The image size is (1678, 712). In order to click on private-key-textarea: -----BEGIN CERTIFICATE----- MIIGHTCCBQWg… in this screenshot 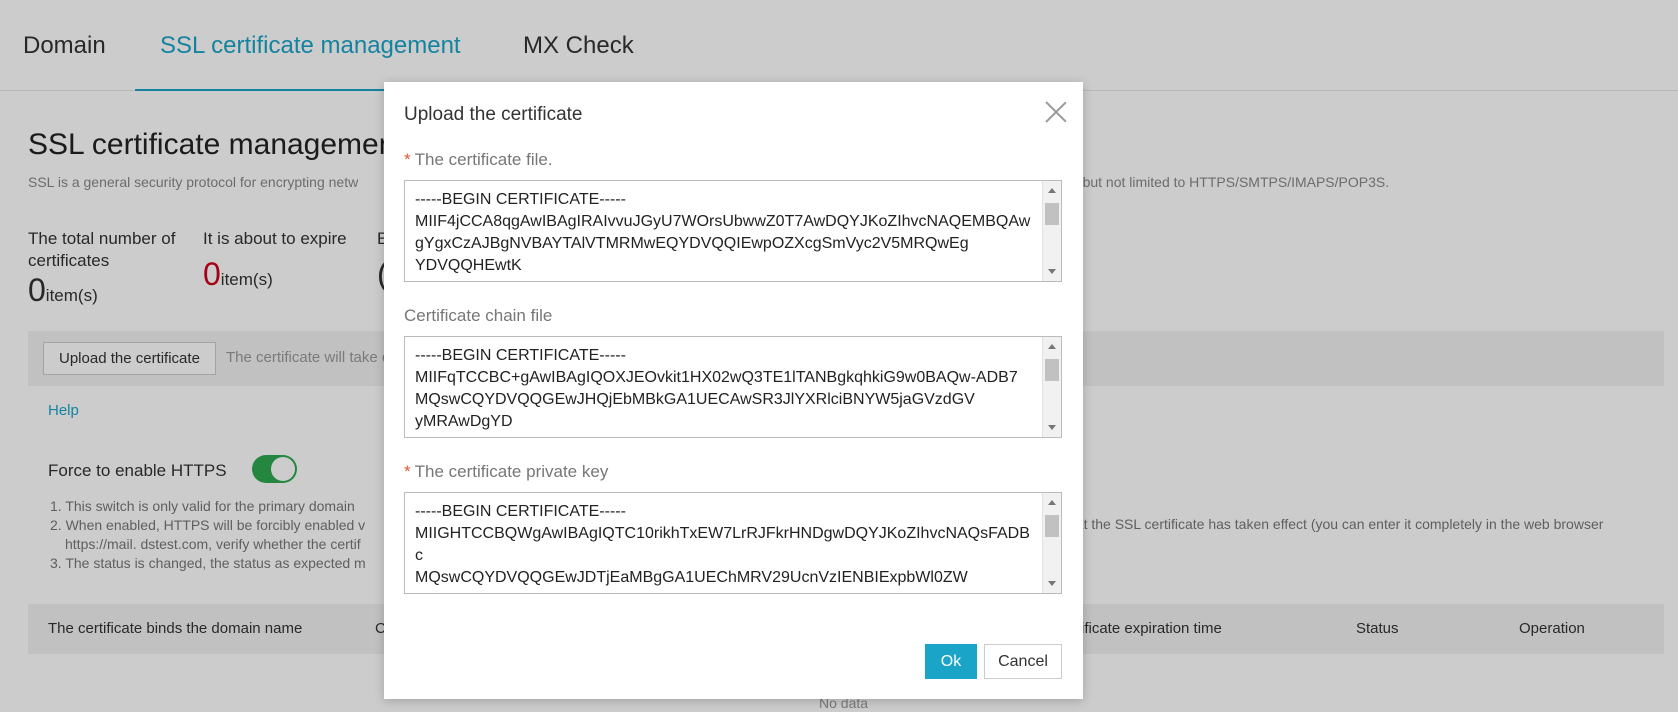, I will do `click(733, 543)`.